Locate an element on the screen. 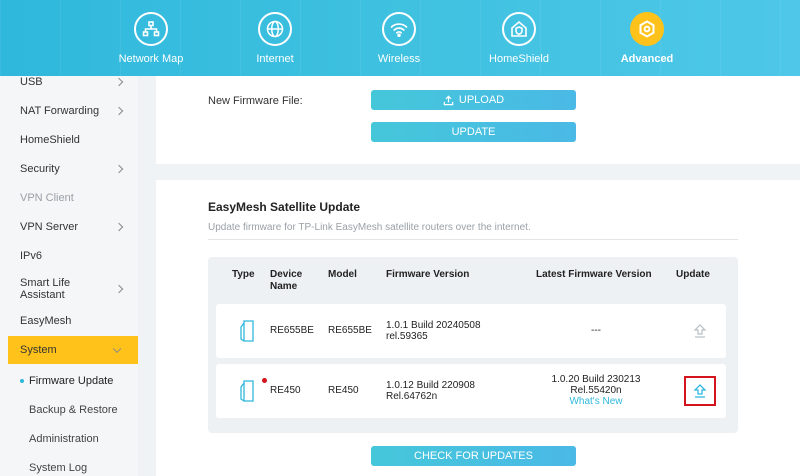 The width and height of the screenshot is (800, 476). nav-network-map: Network Map is located at coordinates (151, 38).